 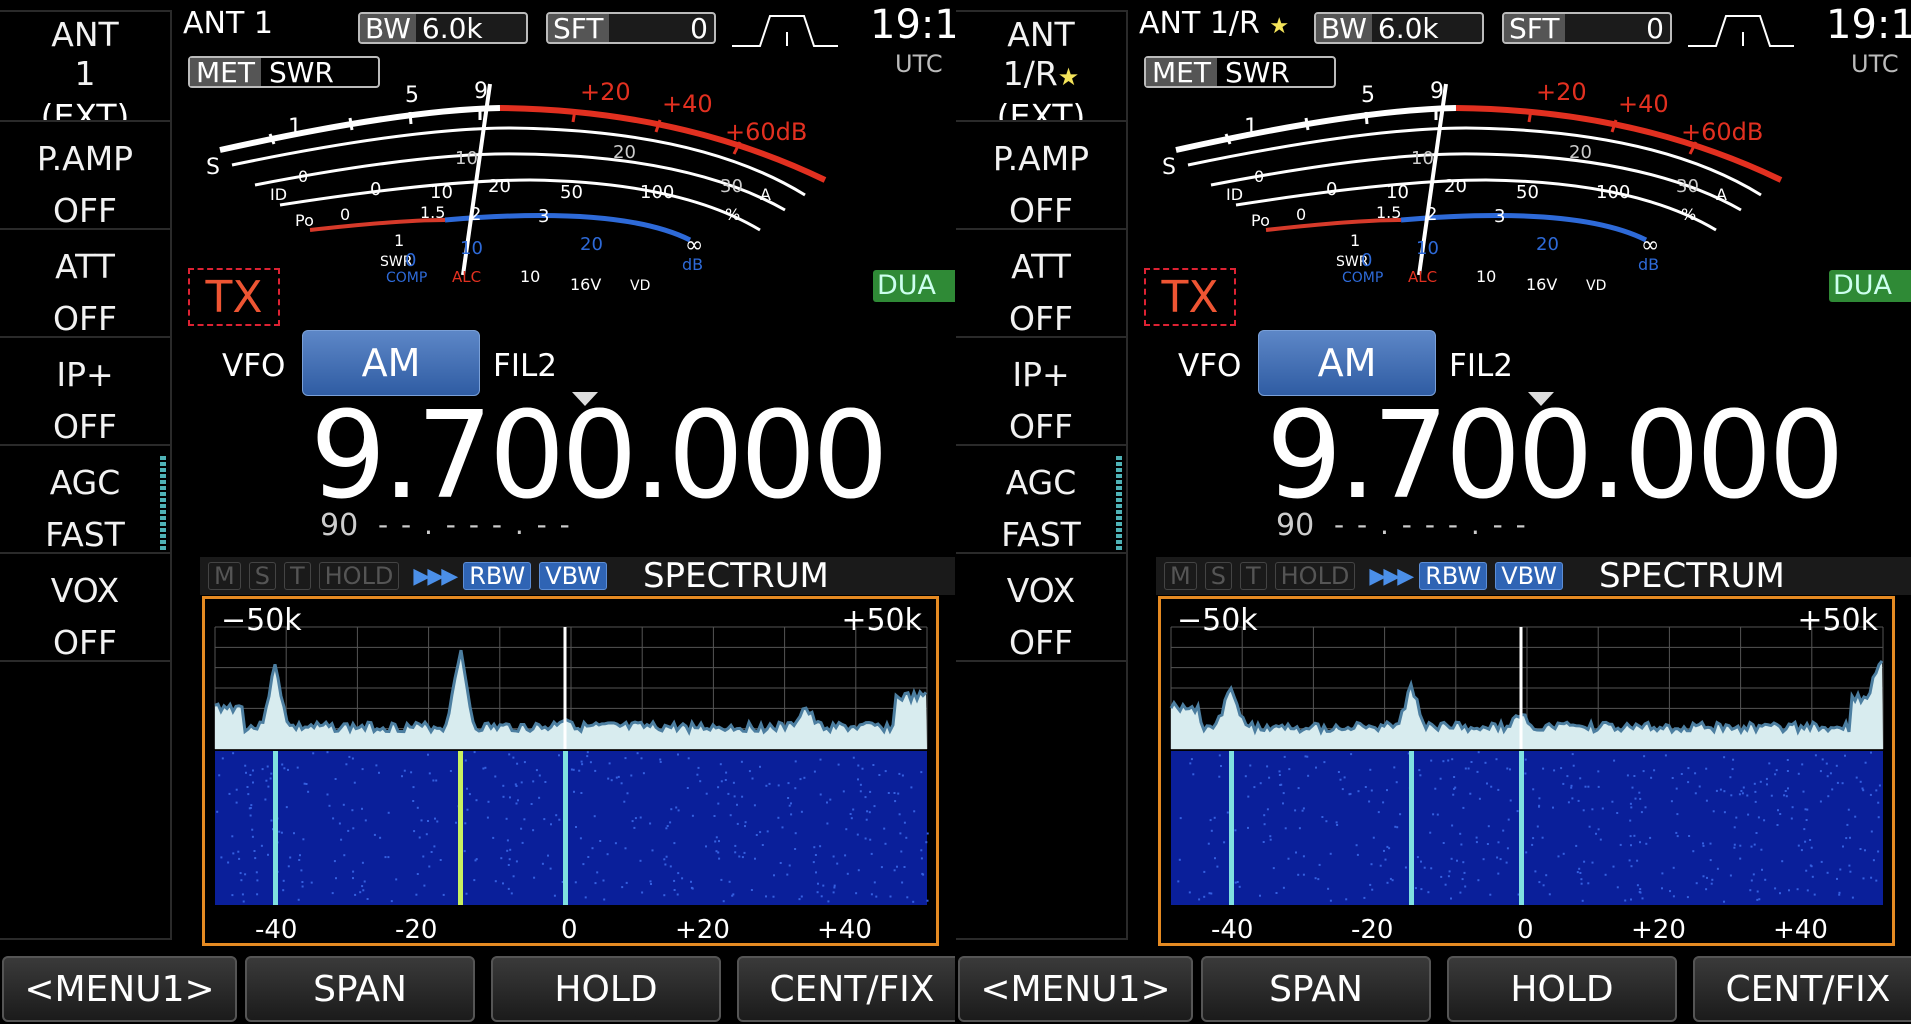 I want to click on pamp-key-label: P.AMP, so click(x=85, y=158).